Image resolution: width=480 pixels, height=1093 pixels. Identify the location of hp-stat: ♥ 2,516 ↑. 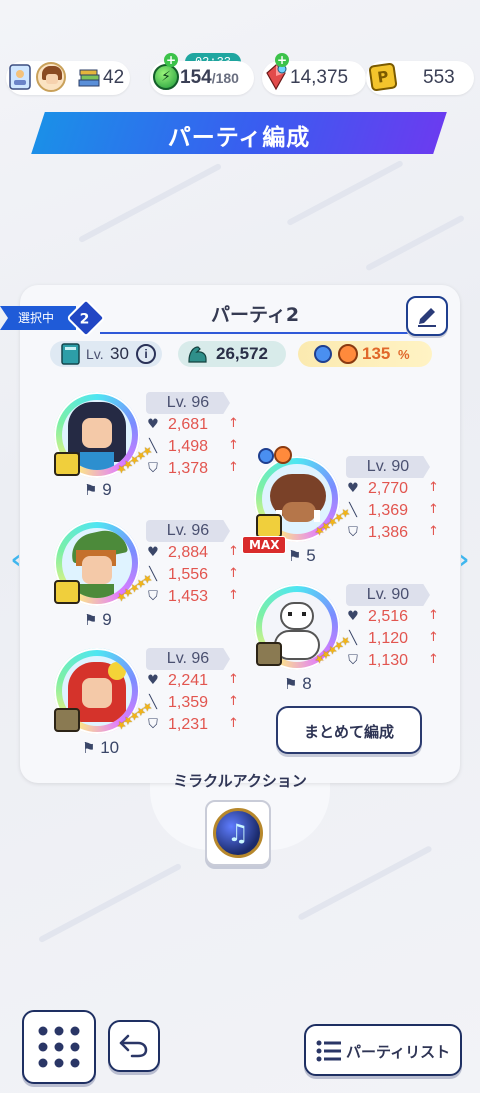
(392, 618).